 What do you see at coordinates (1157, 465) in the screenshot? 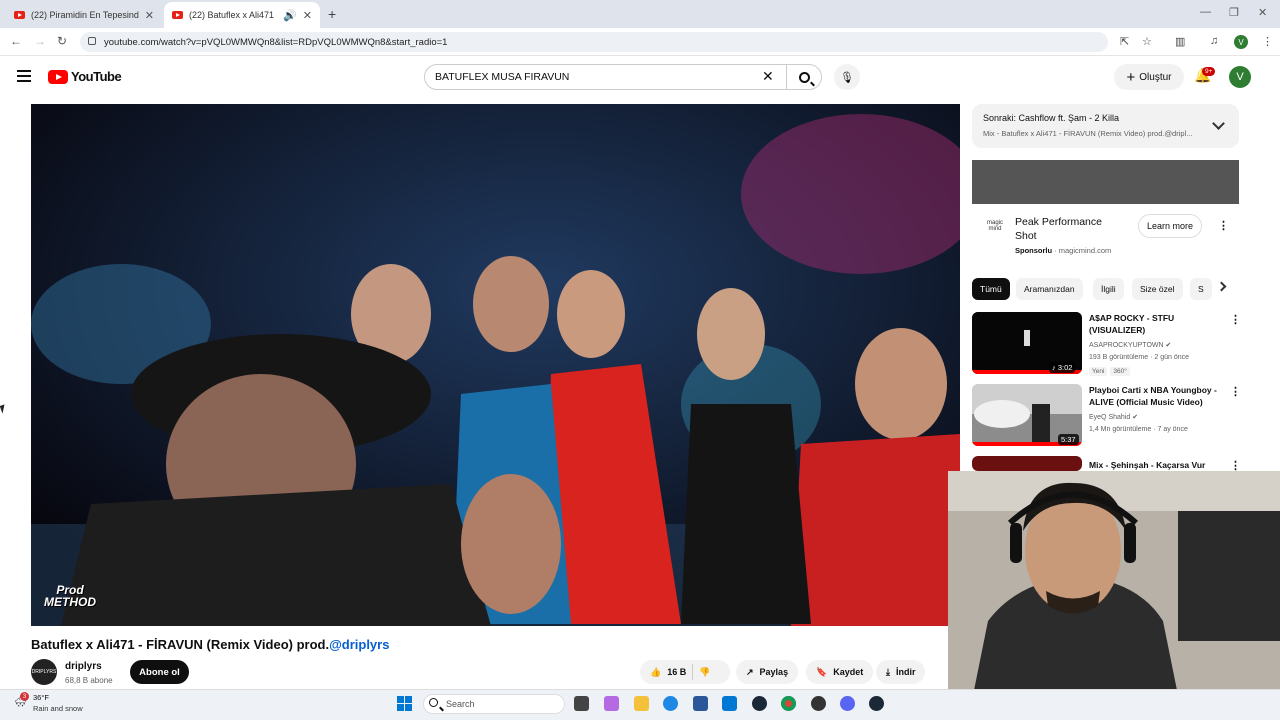
I see `related-title: Mix - Şehinşah - Kaçarsa Vur` at bounding box center [1157, 465].